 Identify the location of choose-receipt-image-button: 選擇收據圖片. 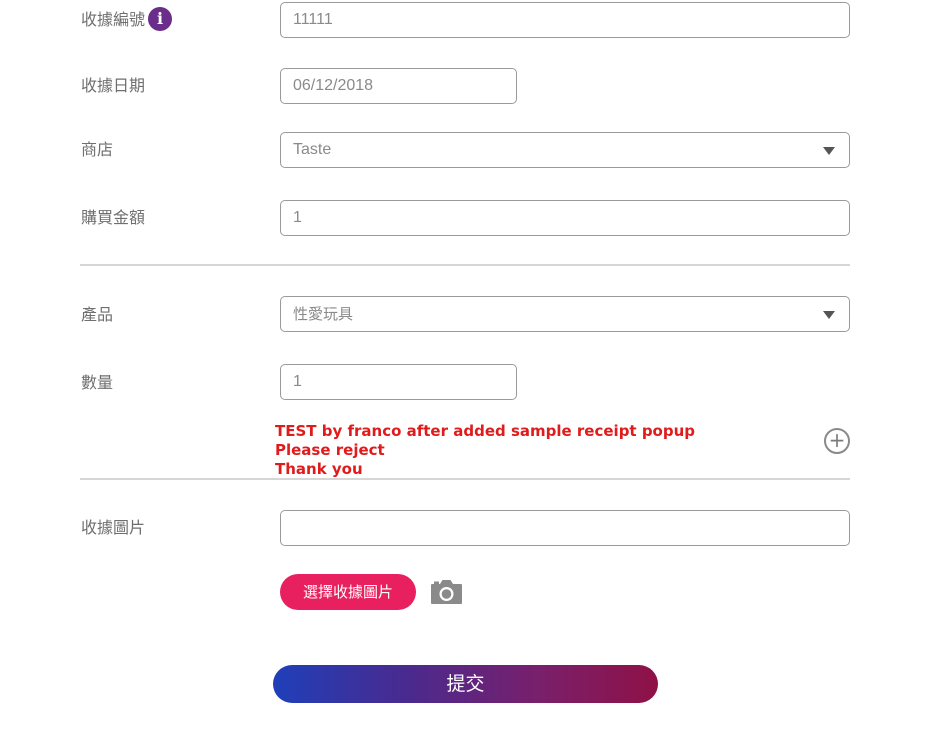
(348, 592).